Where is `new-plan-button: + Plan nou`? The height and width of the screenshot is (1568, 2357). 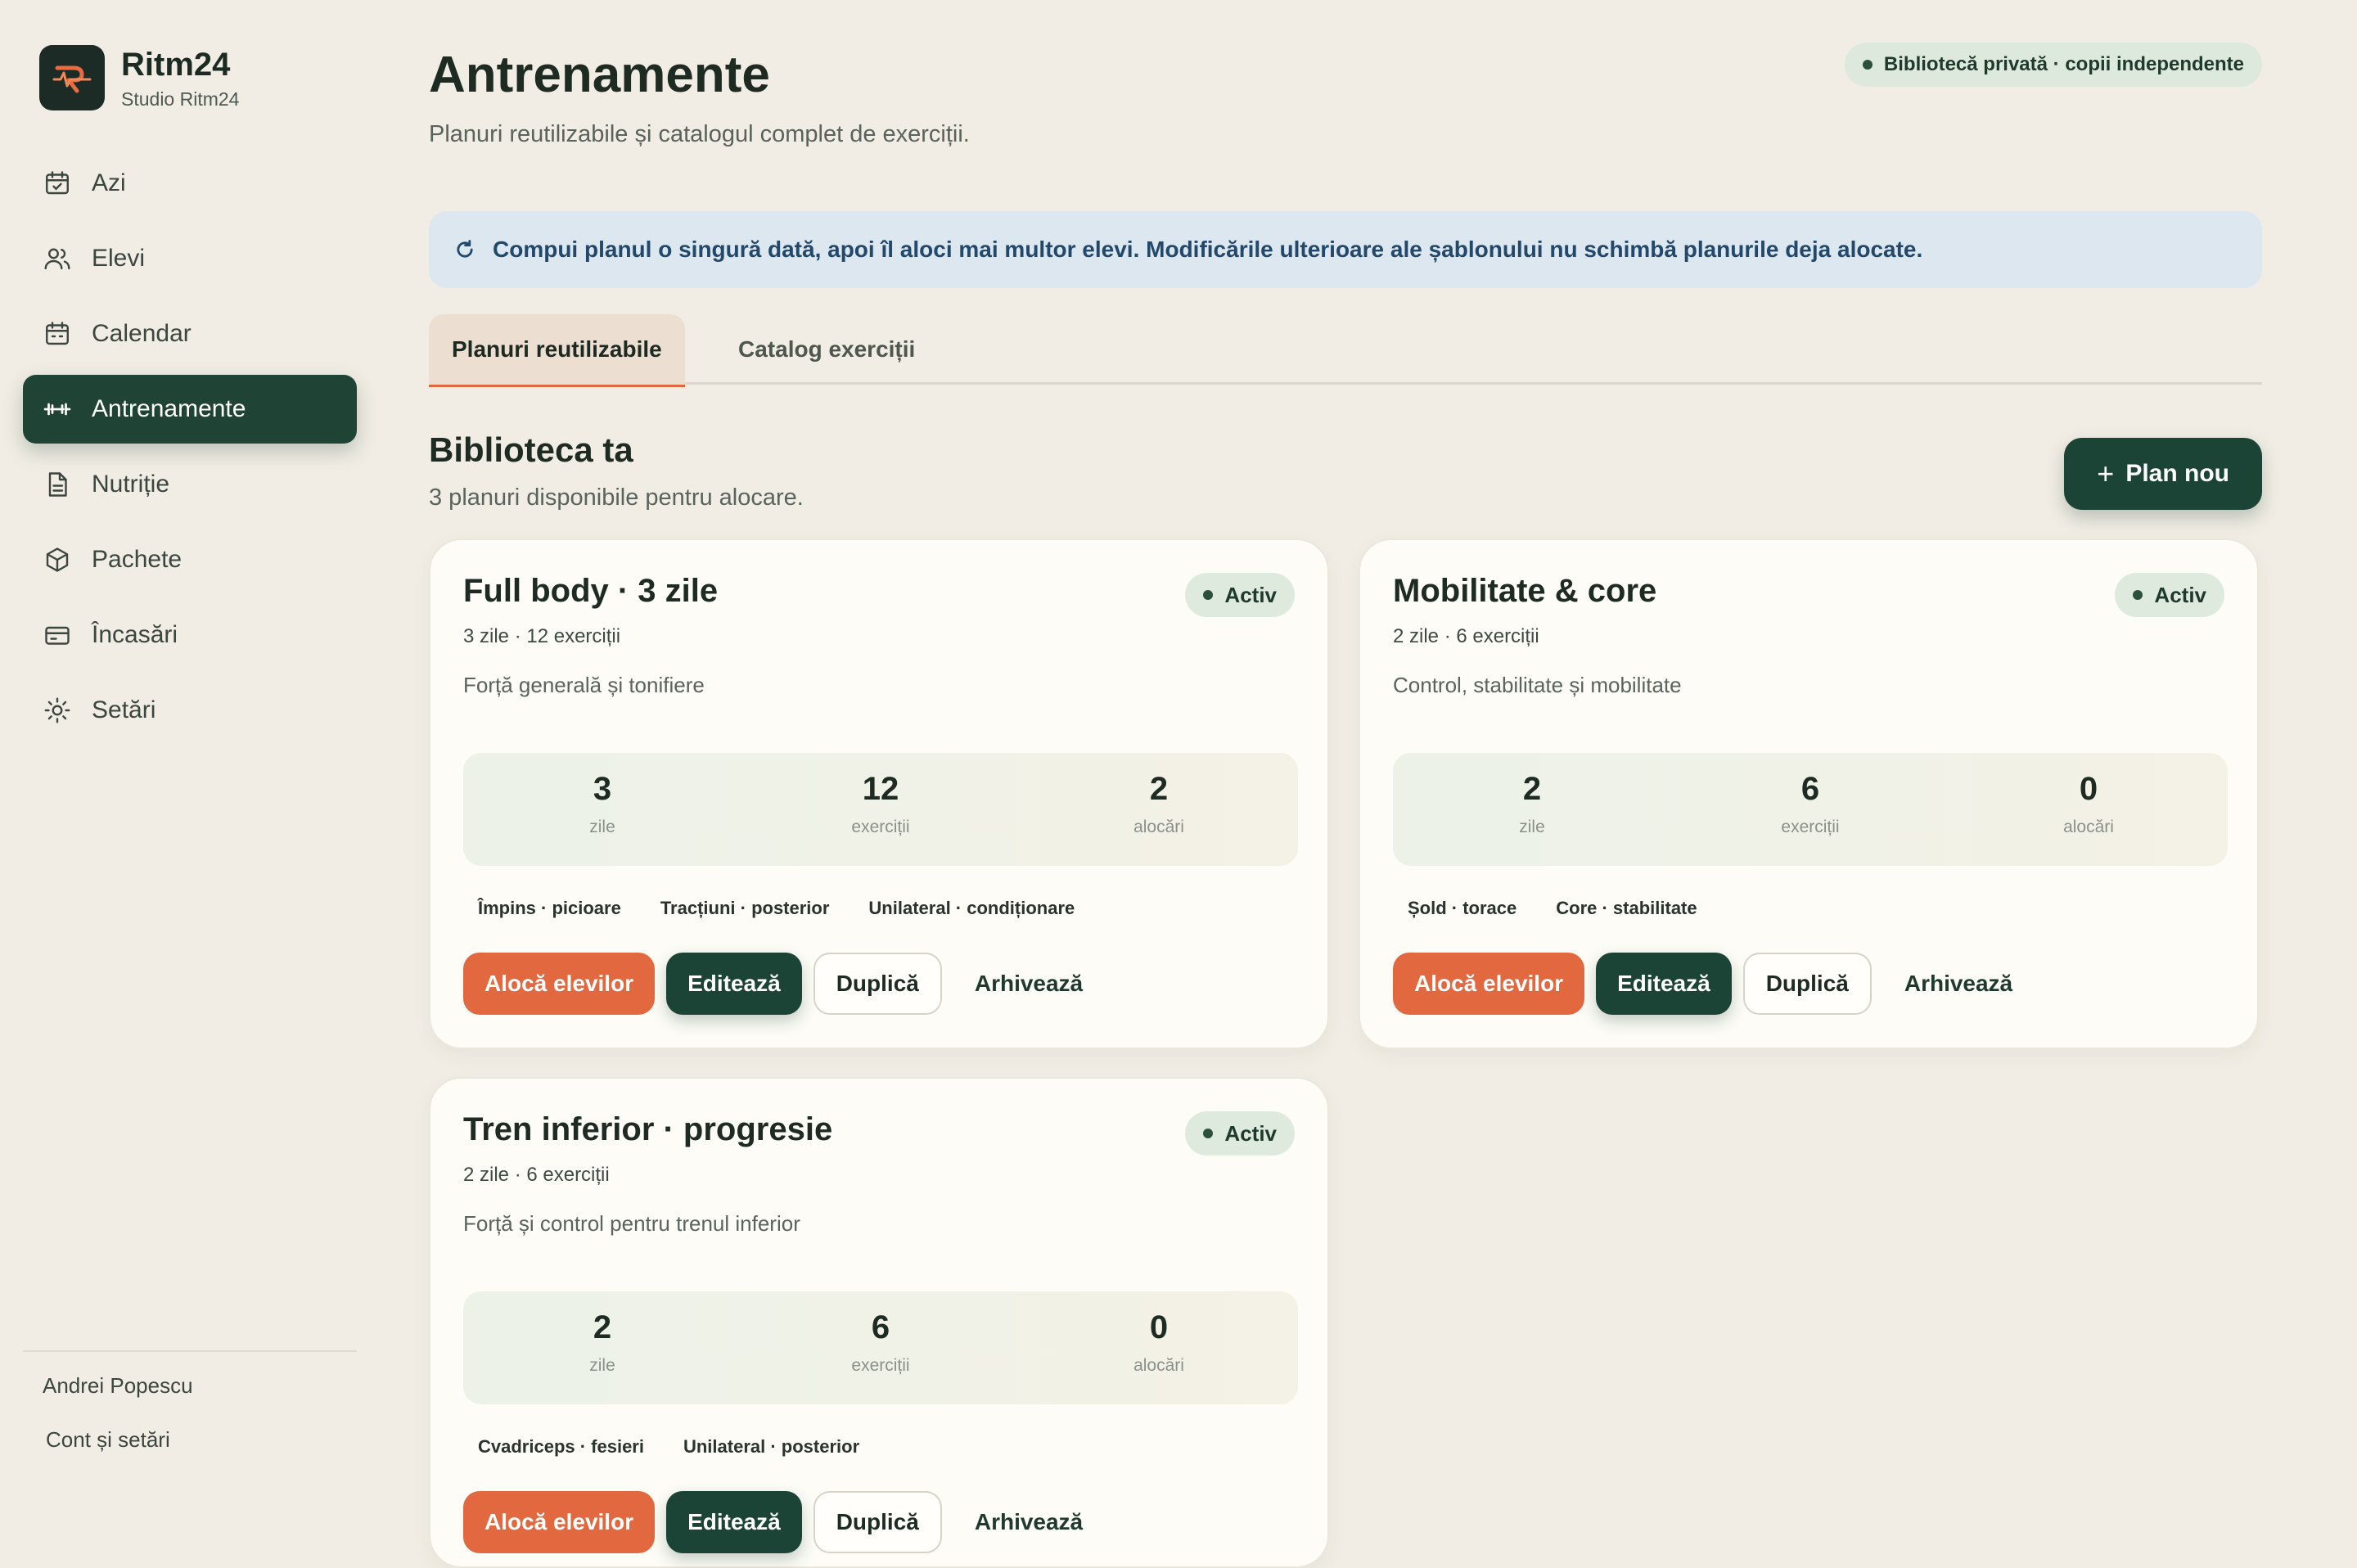 new-plan-button: + Plan nou is located at coordinates (2163, 474).